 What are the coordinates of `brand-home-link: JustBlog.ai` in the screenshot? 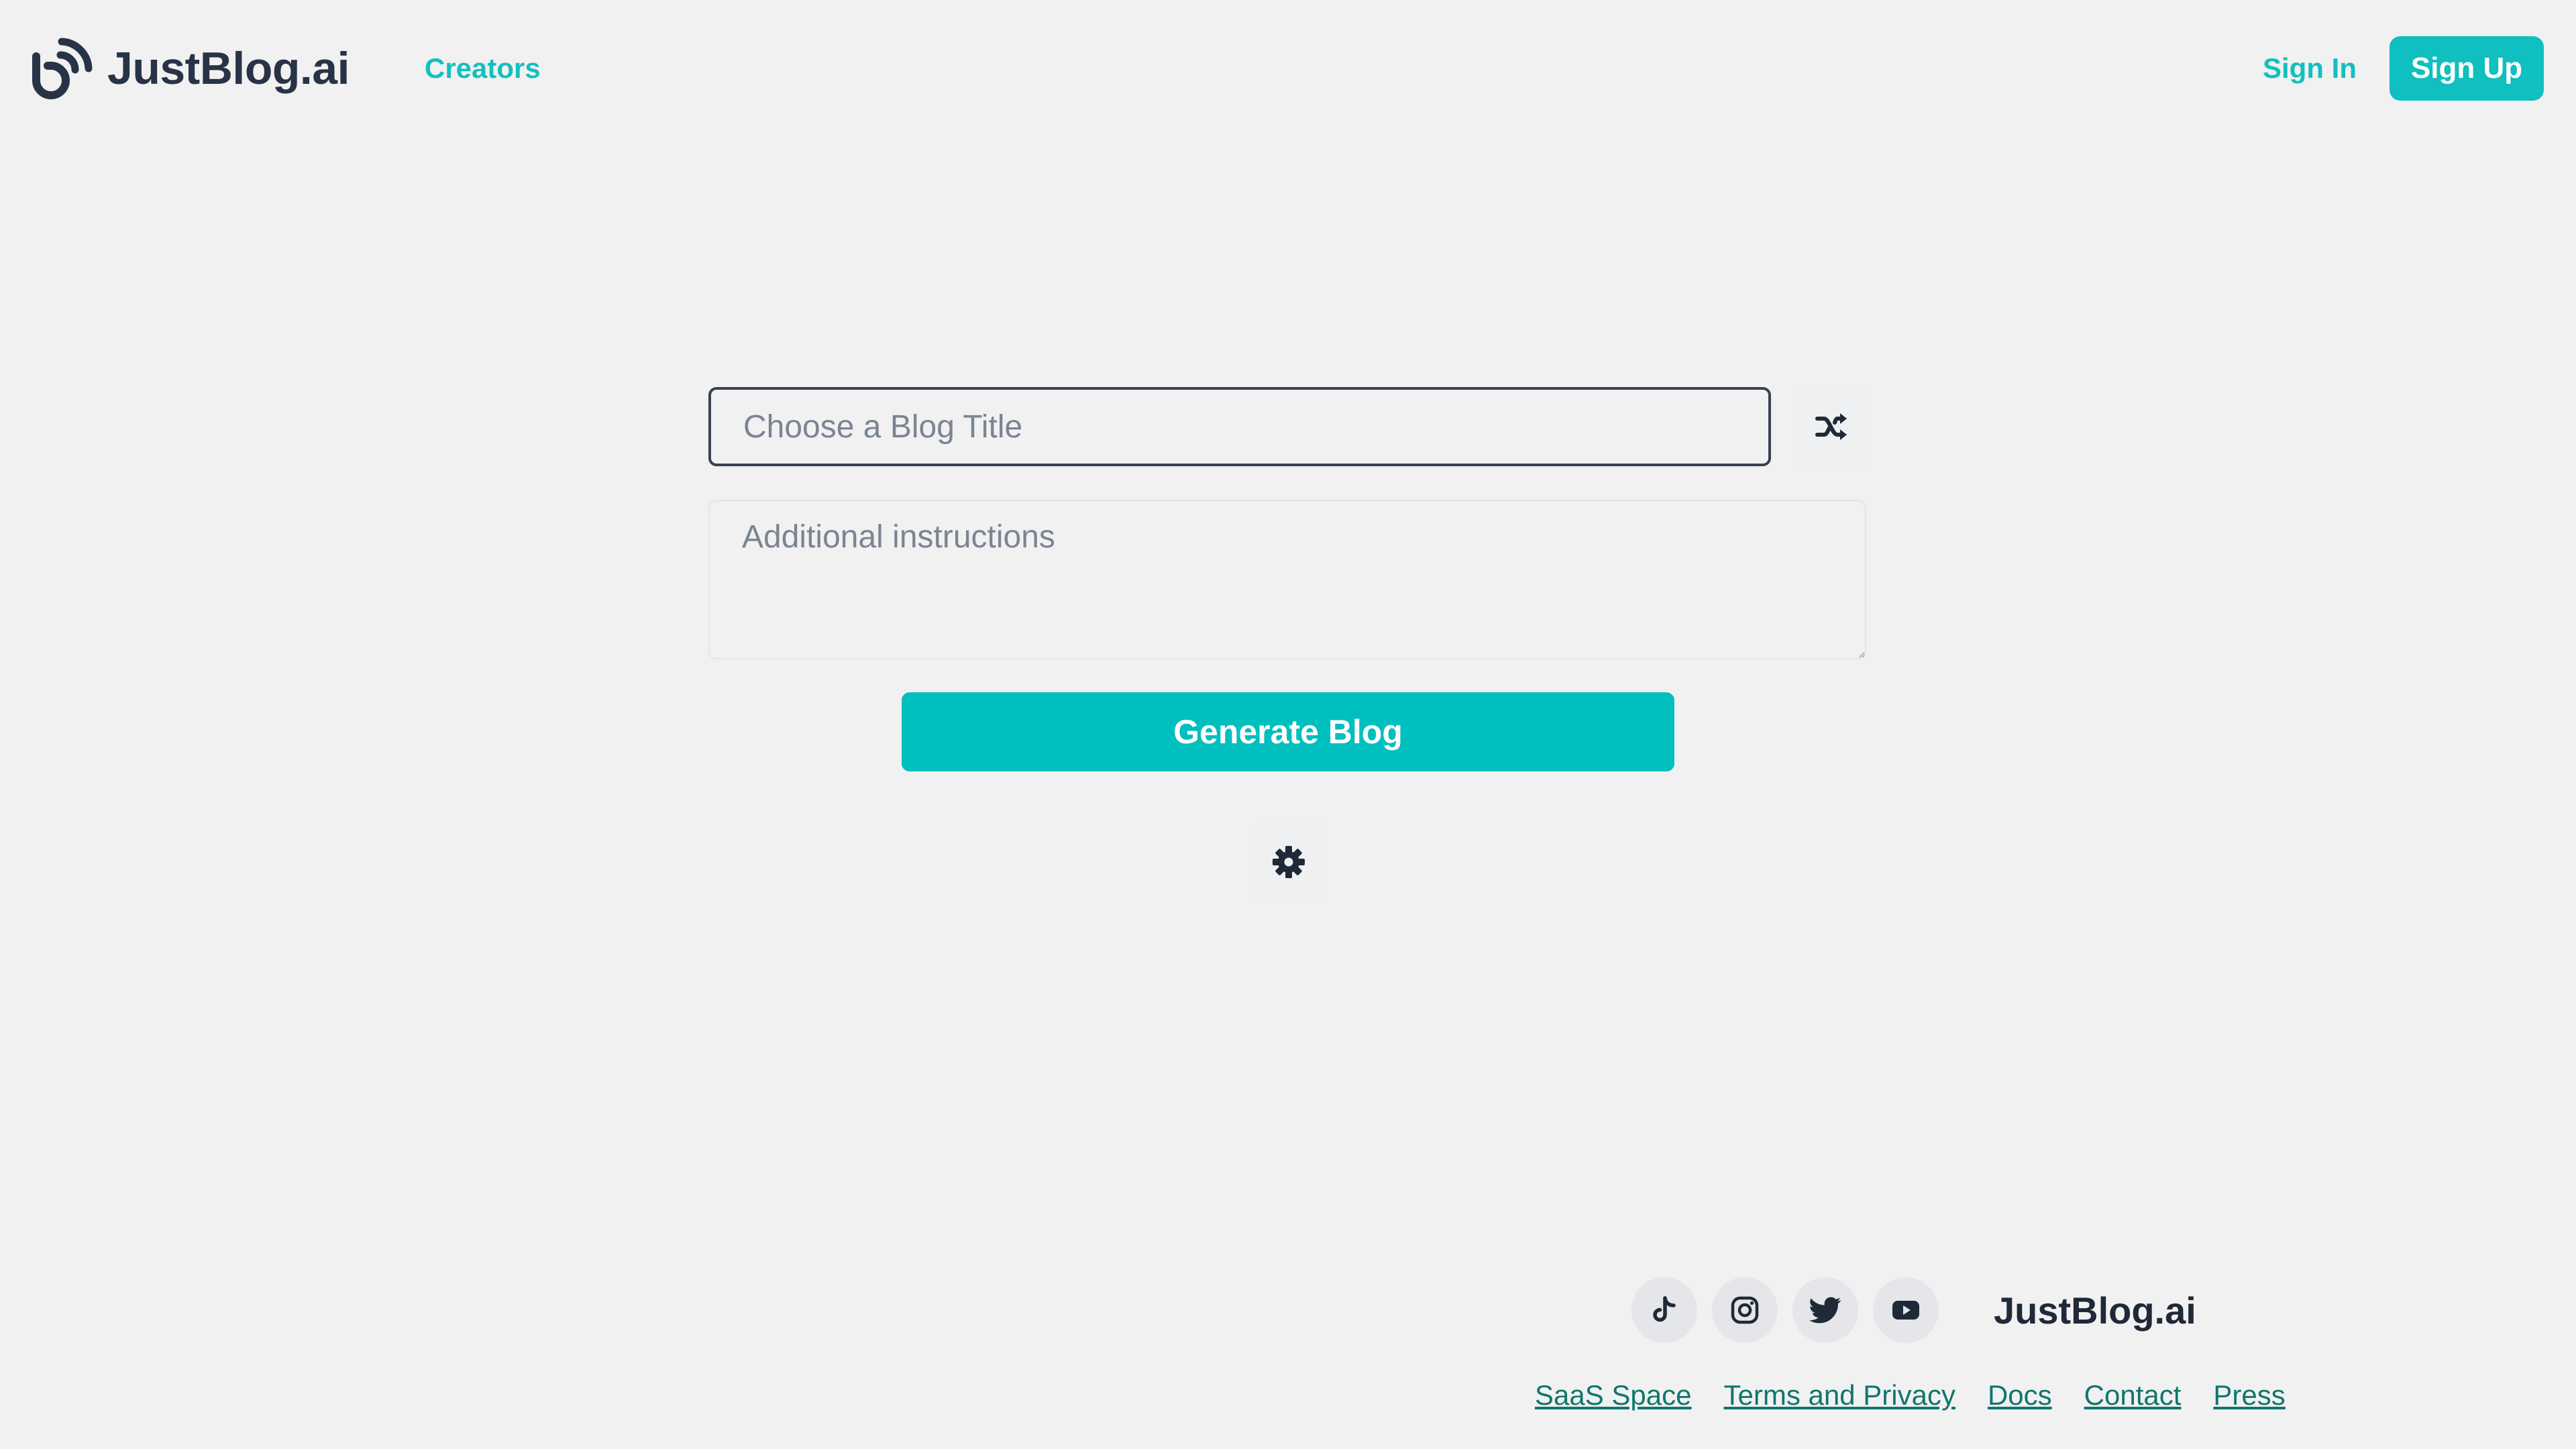 It's located at (190, 68).